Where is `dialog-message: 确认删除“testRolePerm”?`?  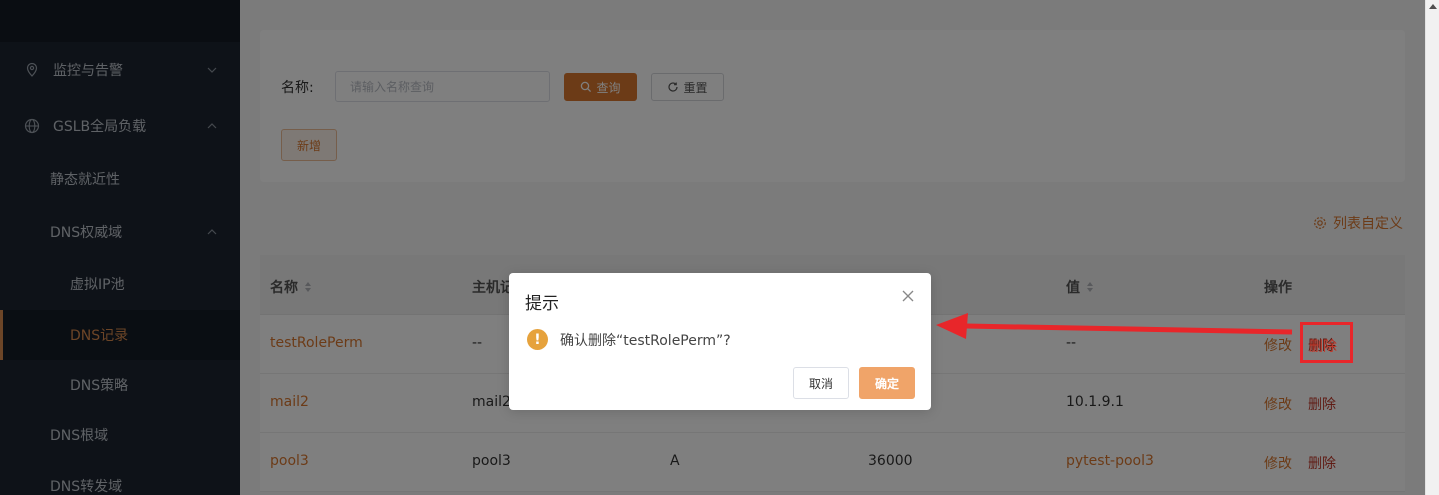 dialog-message: 确认删除“testRolePerm”? is located at coordinates (645, 340).